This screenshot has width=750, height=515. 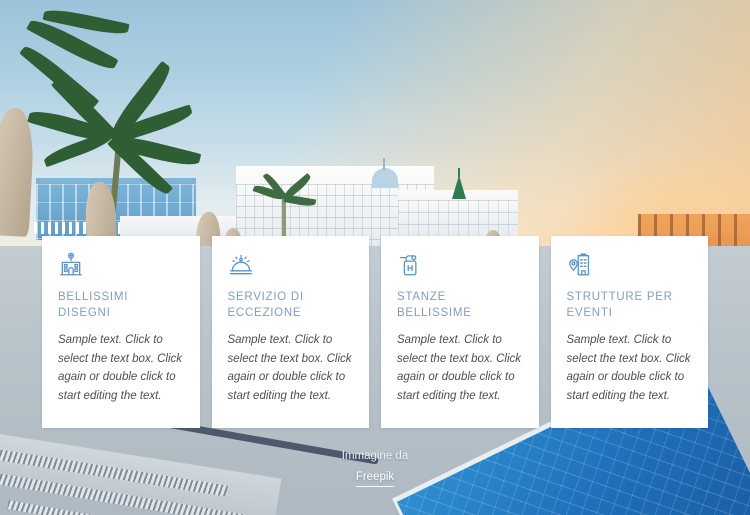 What do you see at coordinates (265, 305) in the screenshot?
I see `card-title: SERVIZIO DI ECCEZIONE` at bounding box center [265, 305].